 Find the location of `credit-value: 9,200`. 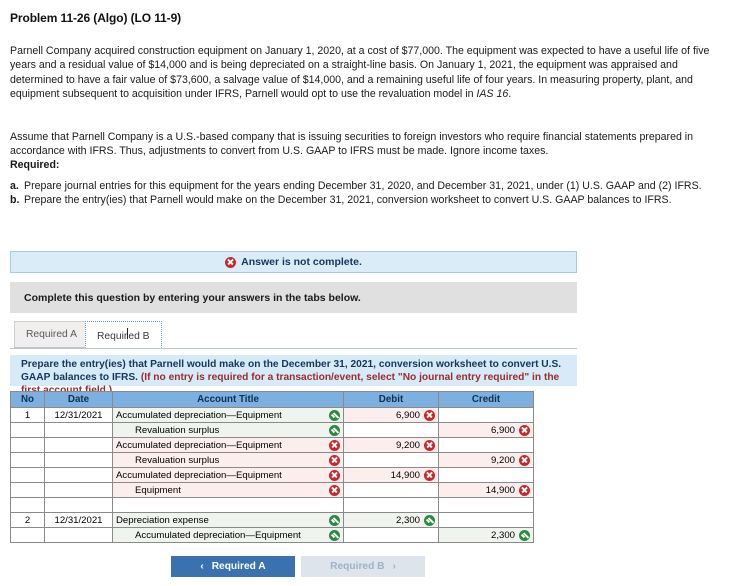

credit-value: 9,200 is located at coordinates (502, 460).